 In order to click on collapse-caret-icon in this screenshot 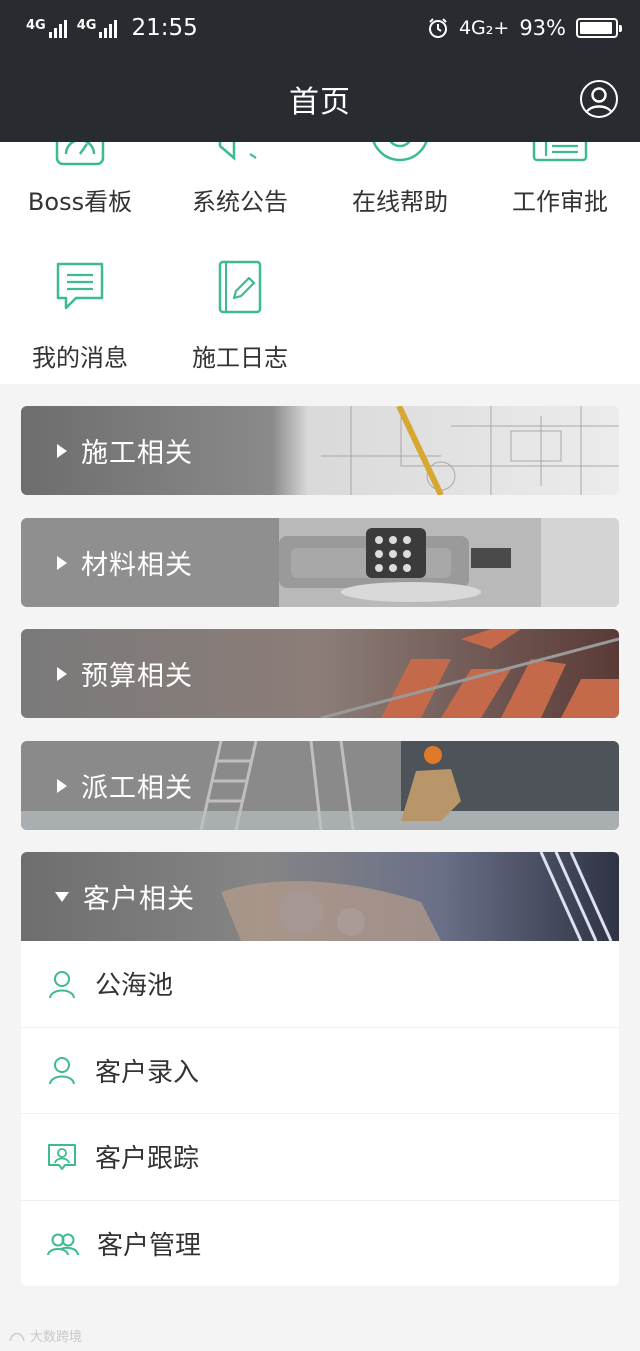, I will do `click(62, 896)`.